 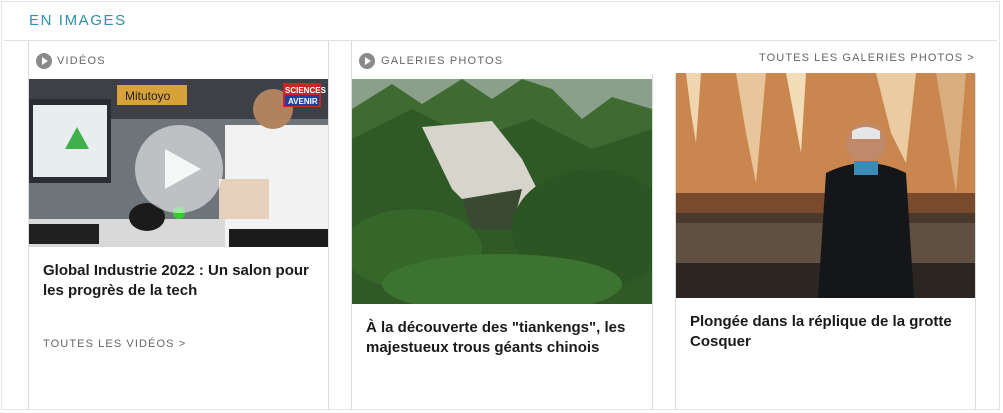 I want to click on section-title: EN IMAGES, so click(x=78, y=20).